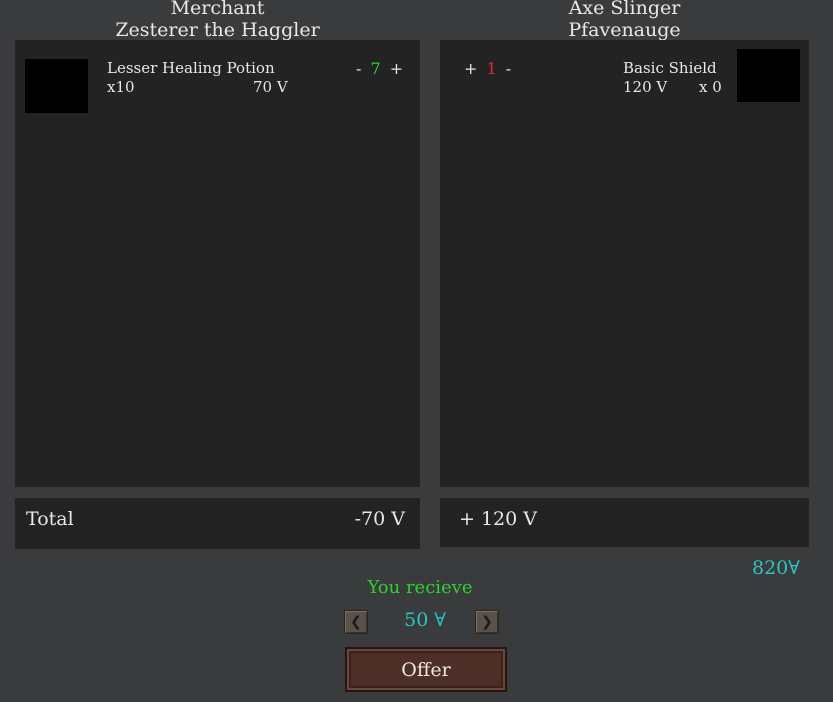  Describe the element at coordinates (375, 68) in the screenshot. I see `quantity-value: 7` at that location.